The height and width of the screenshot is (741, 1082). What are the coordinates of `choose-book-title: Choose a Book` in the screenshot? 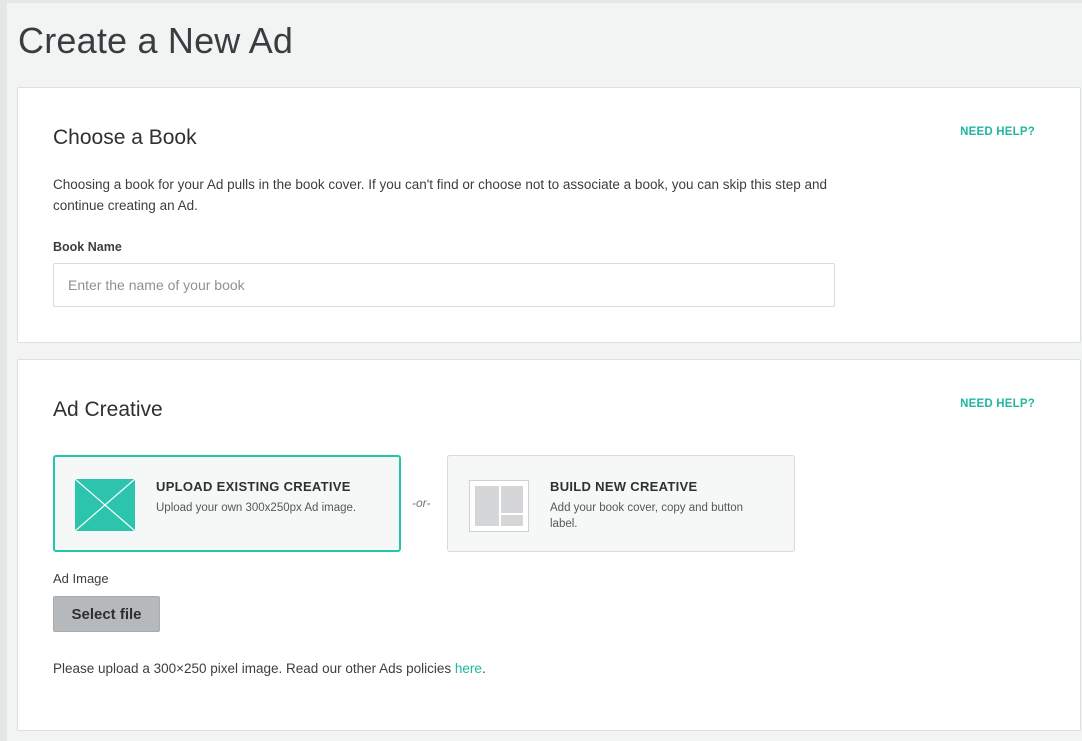 It's located at (125, 137).